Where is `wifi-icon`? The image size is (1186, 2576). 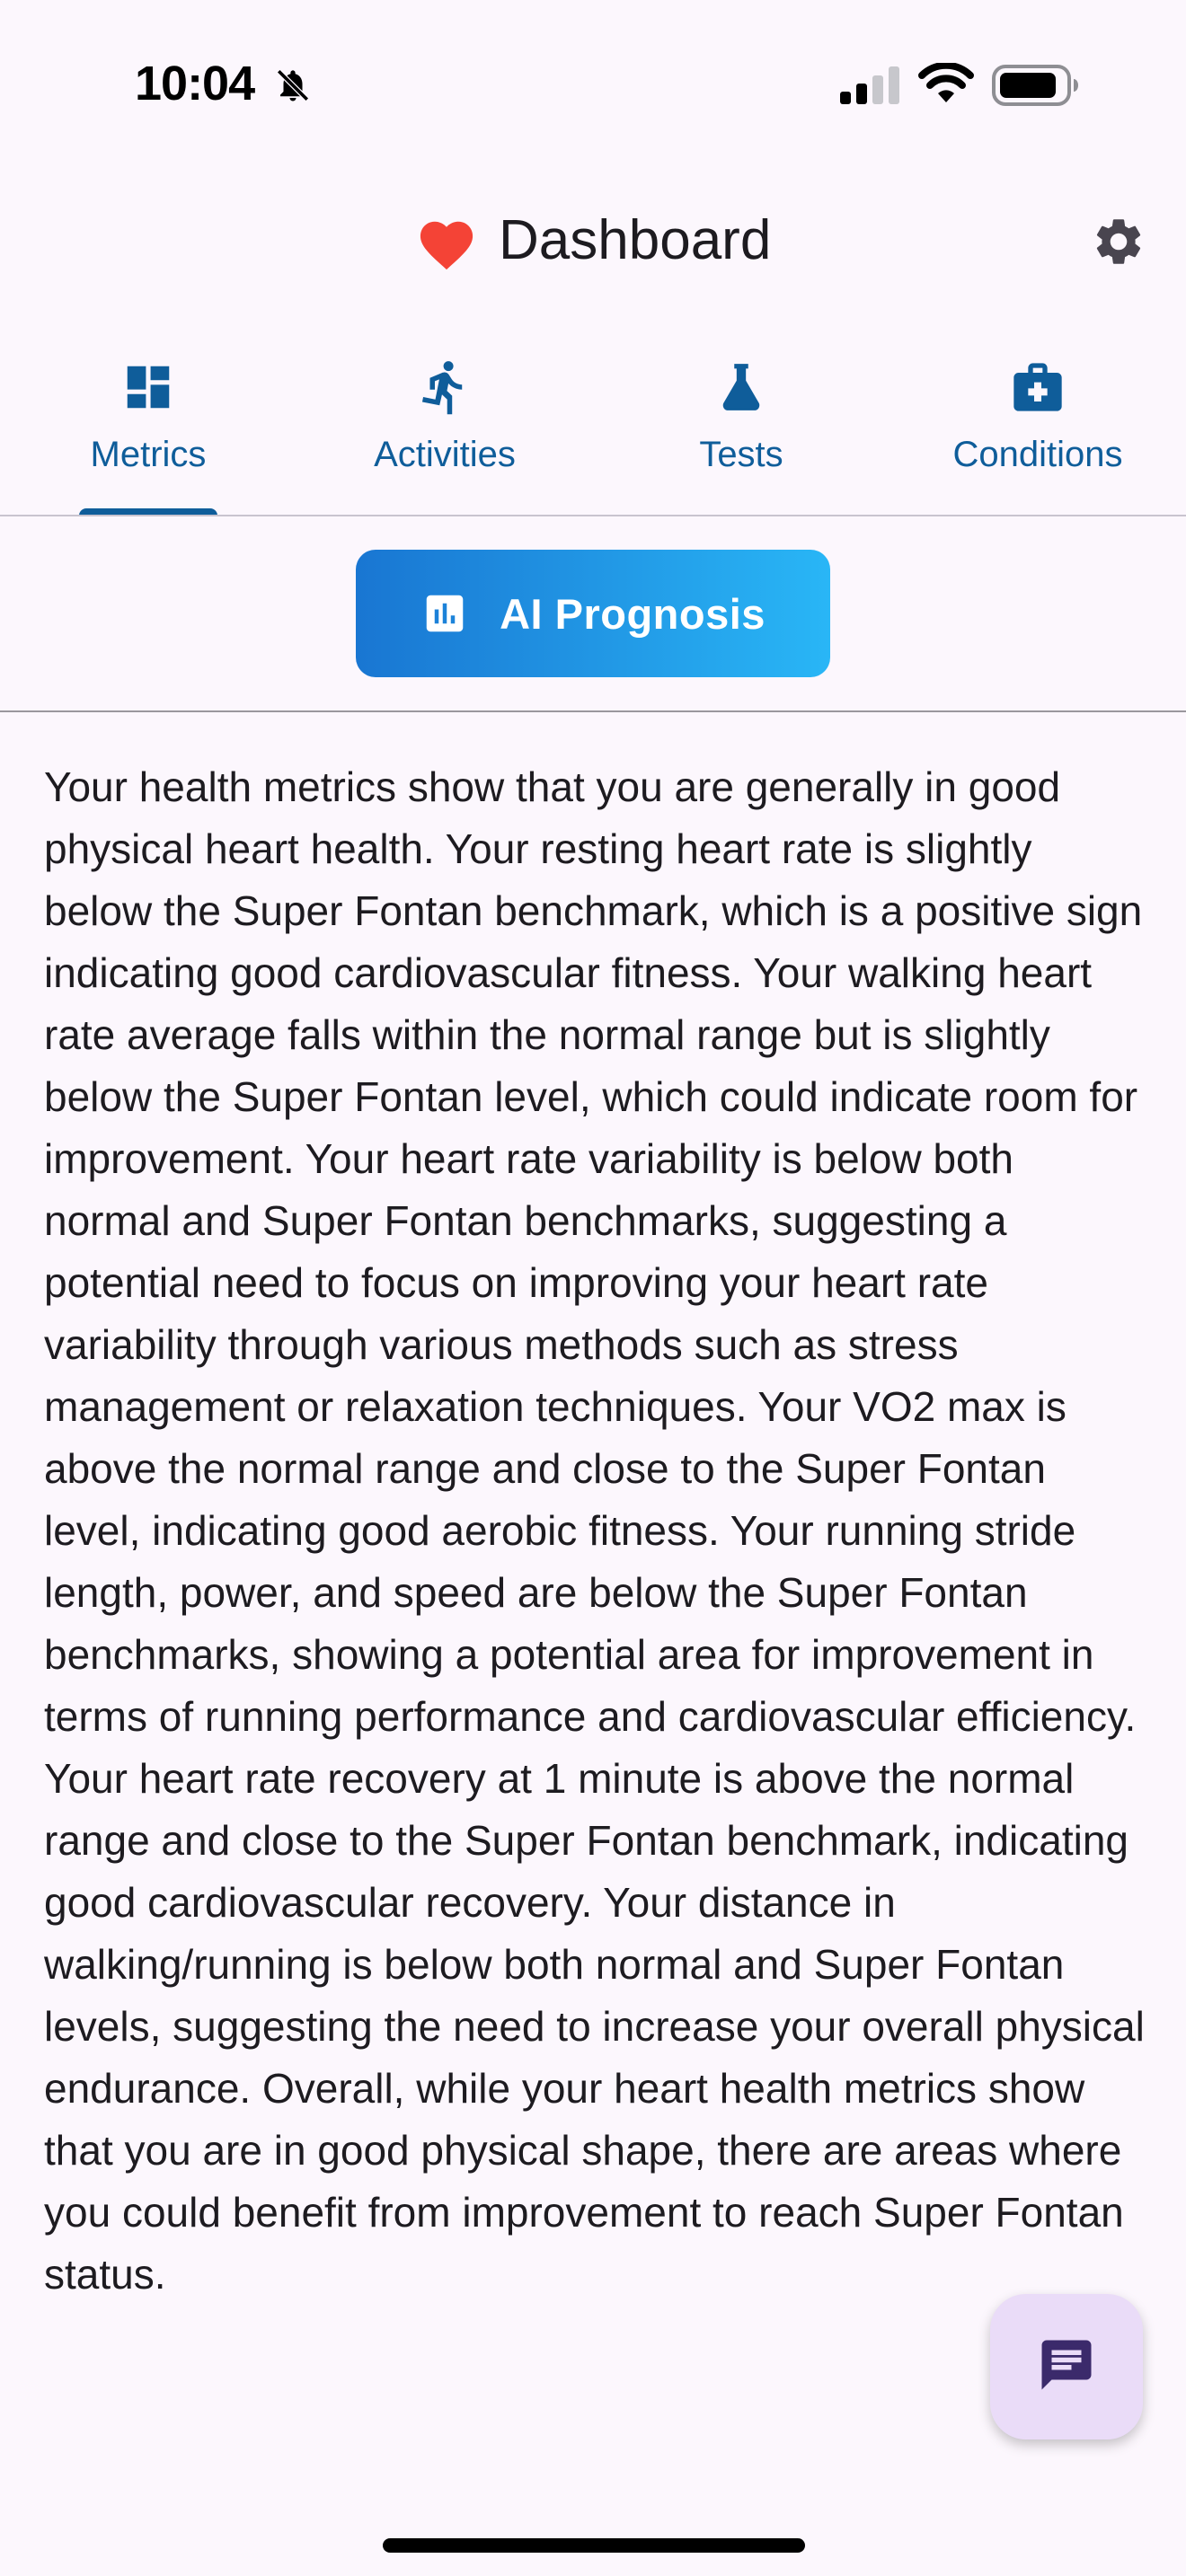
wifi-icon is located at coordinates (946, 85).